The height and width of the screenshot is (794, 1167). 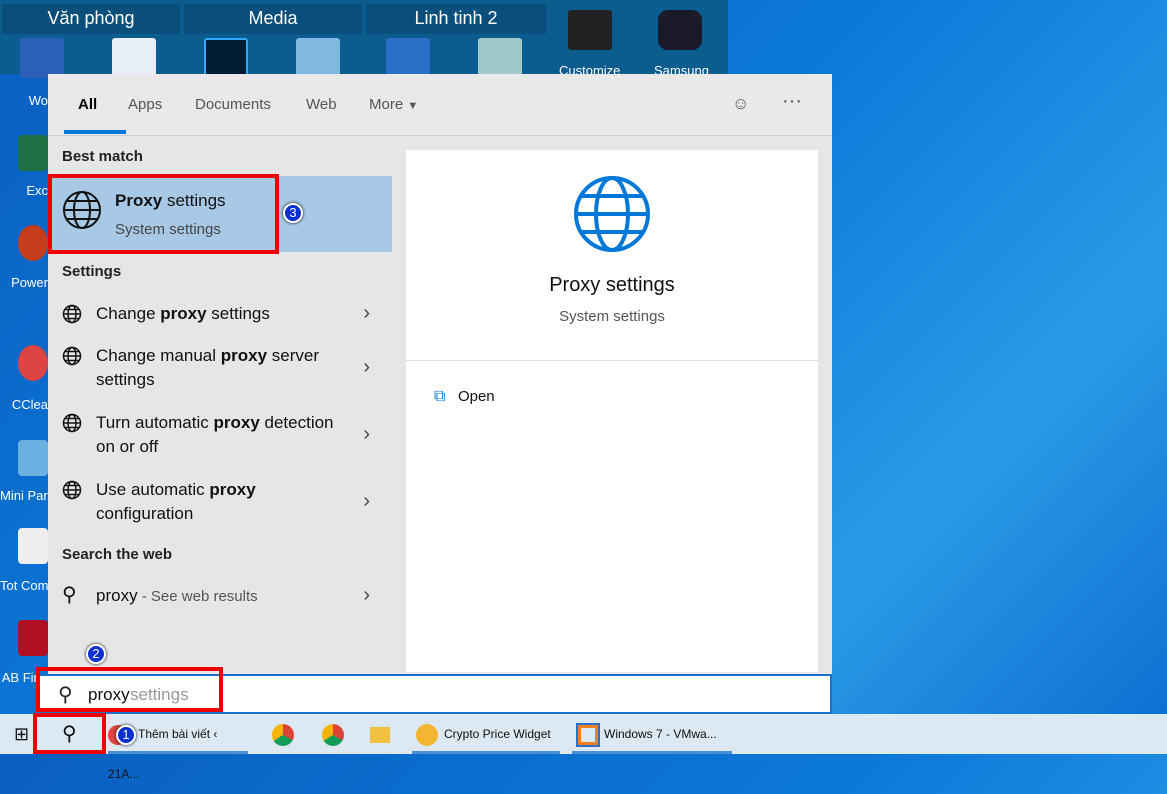 What do you see at coordinates (145, 104) in the screenshot?
I see `tab-apps: Apps` at bounding box center [145, 104].